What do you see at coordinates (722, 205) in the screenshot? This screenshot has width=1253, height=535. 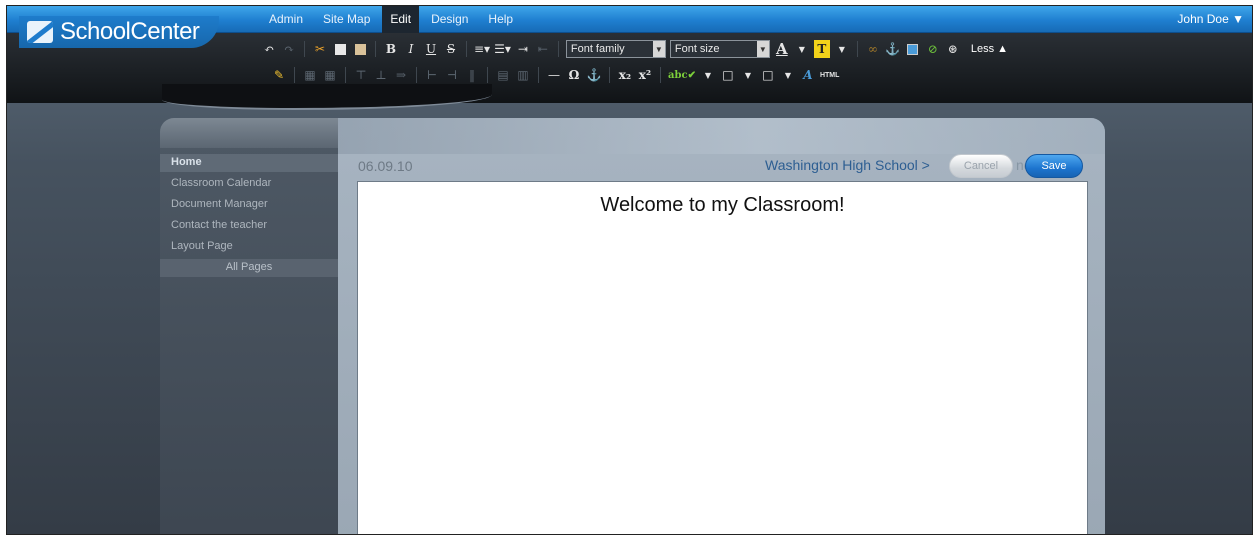 I see `editor-heading: Welcome to my Classroom!` at bounding box center [722, 205].